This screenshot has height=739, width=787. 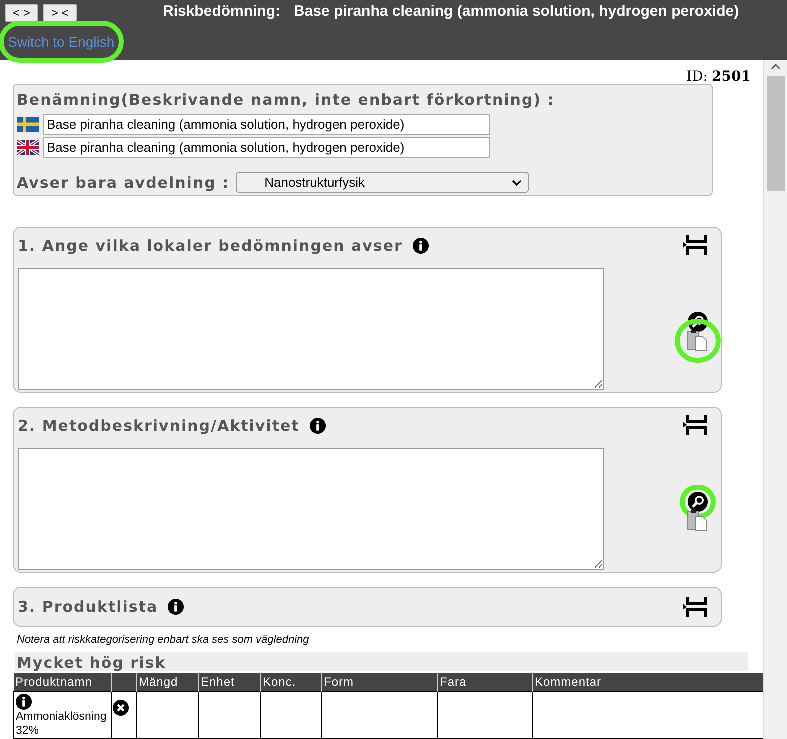 What do you see at coordinates (485, 682) in the screenshot?
I see `column-header: Fara` at bounding box center [485, 682].